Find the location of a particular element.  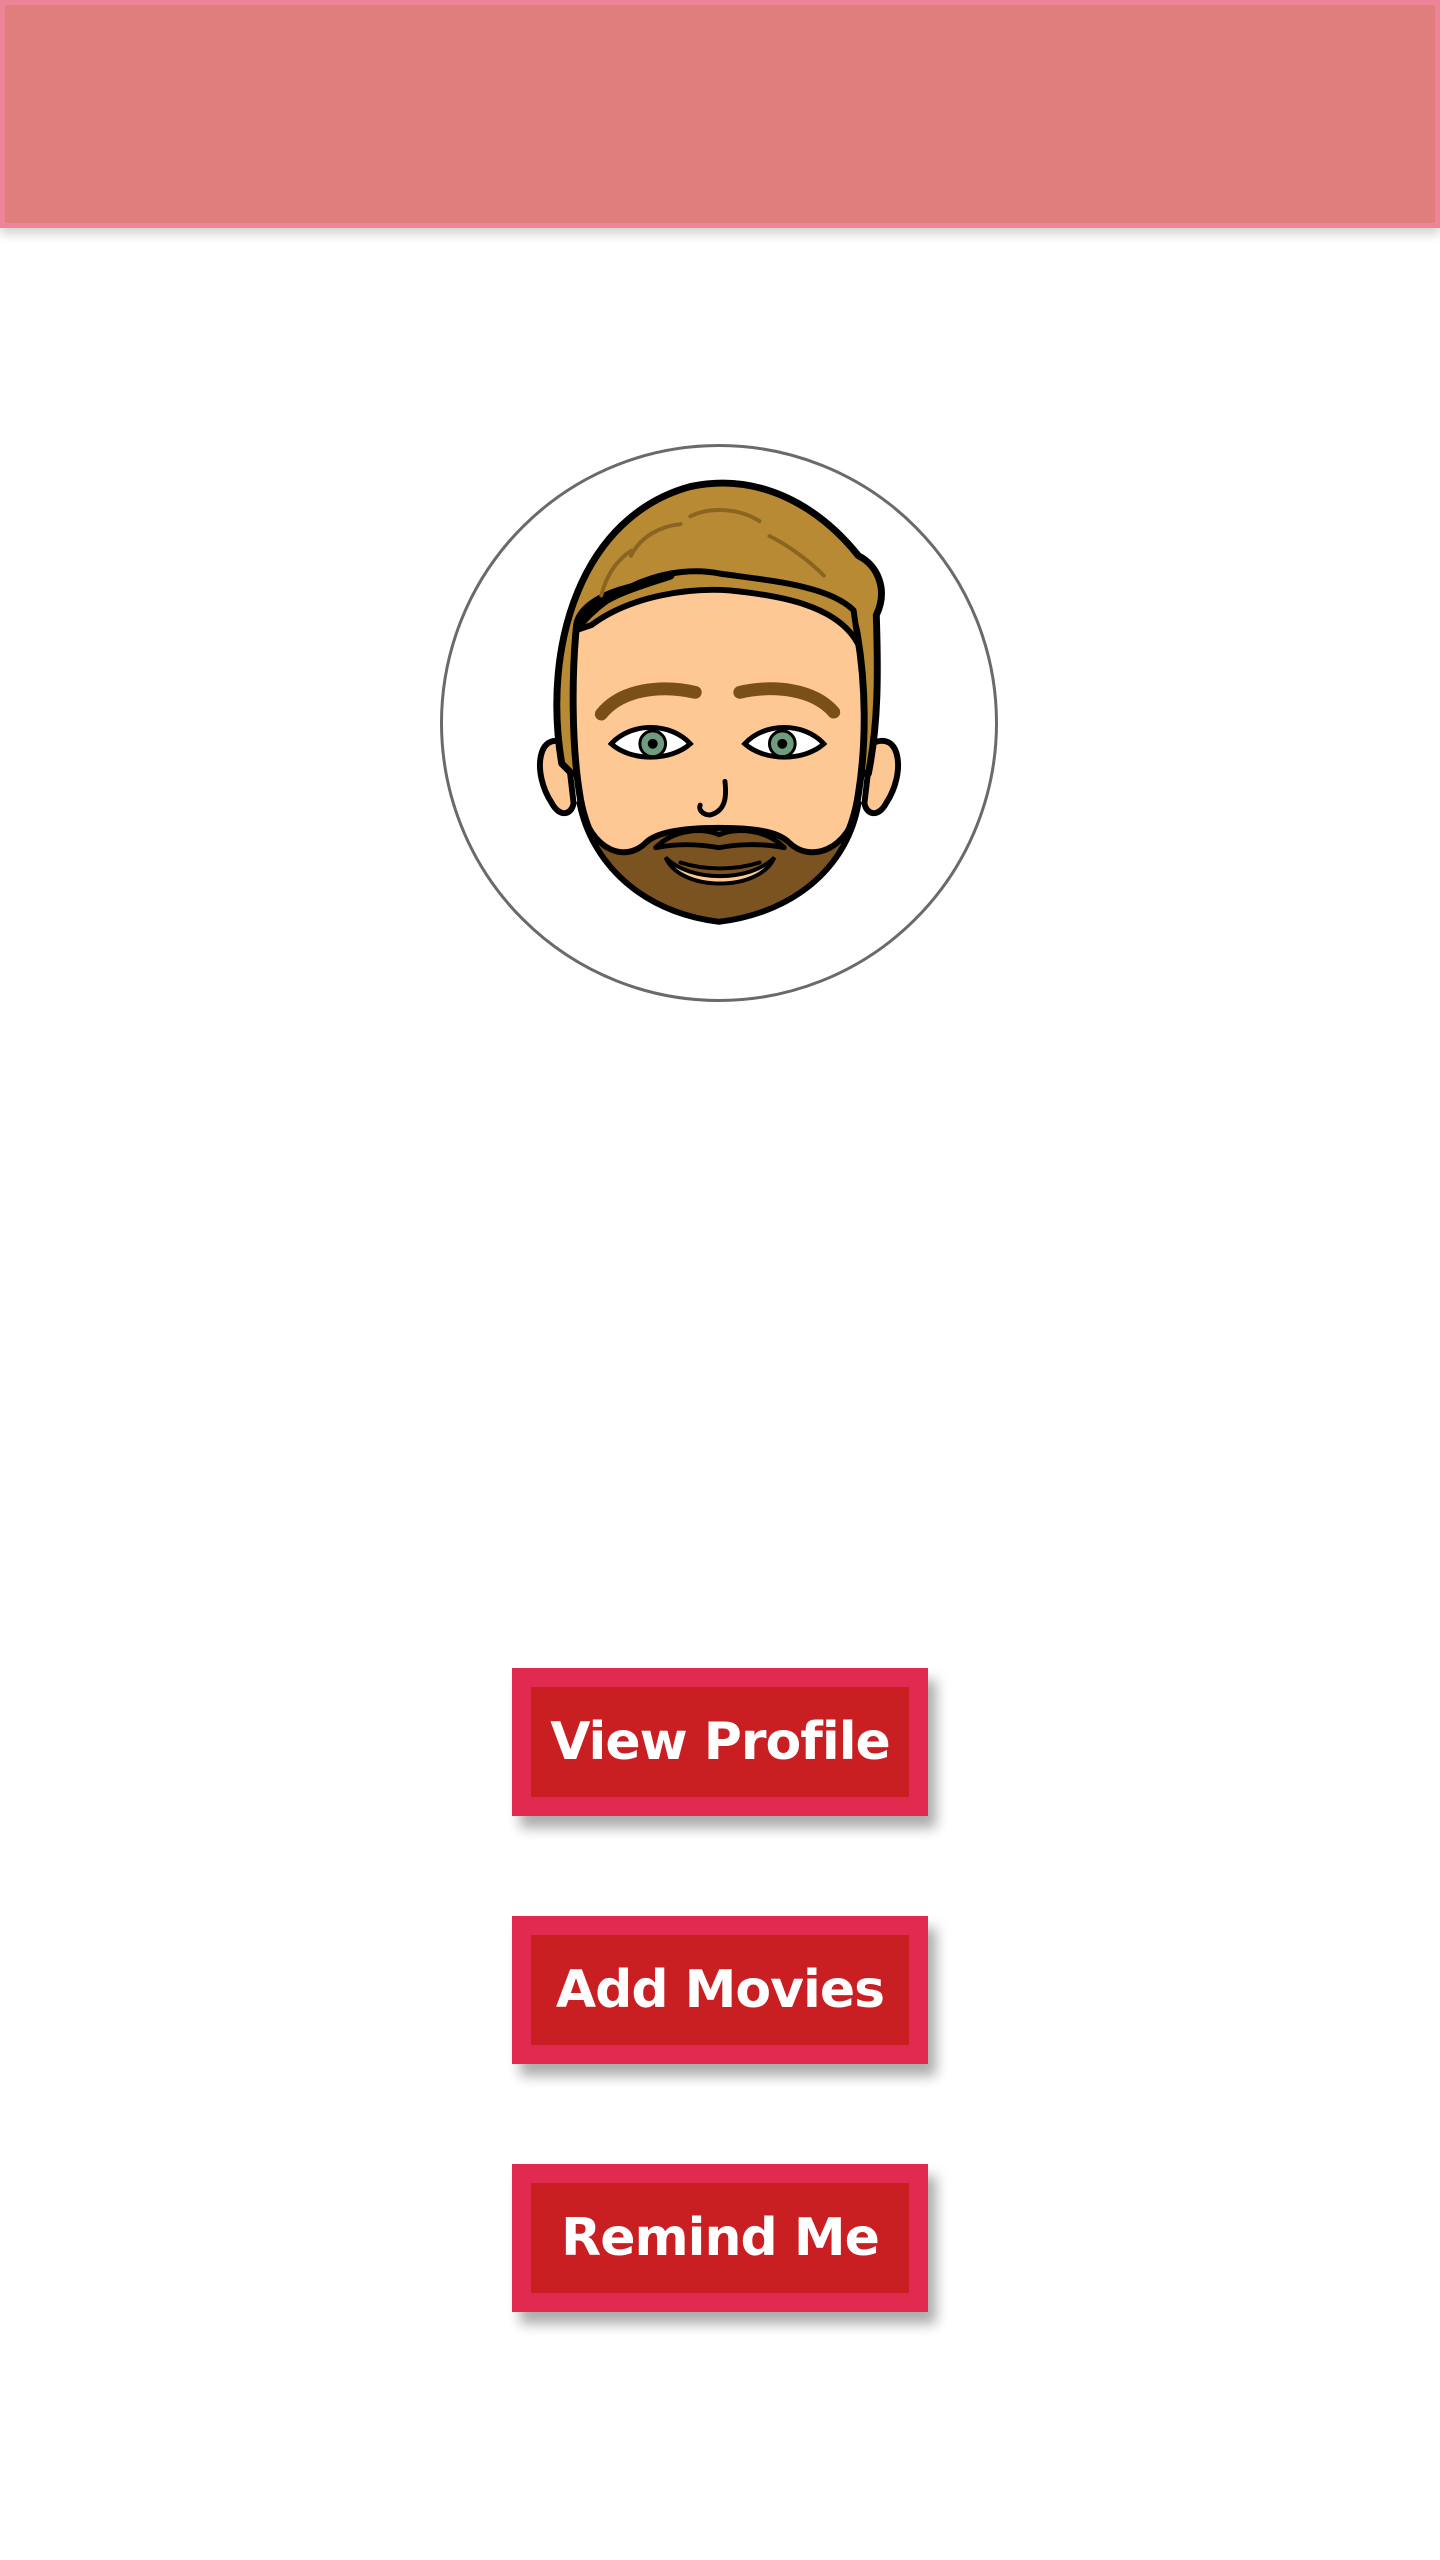

view-profile-button: View Profile is located at coordinates (720, 1742).